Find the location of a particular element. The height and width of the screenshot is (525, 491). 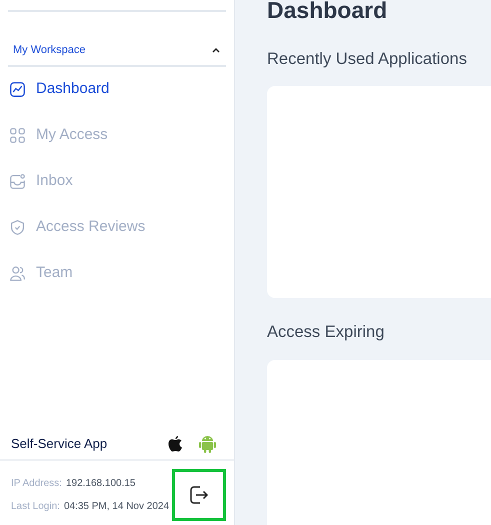

nav-item: Inbox is located at coordinates (117, 181).